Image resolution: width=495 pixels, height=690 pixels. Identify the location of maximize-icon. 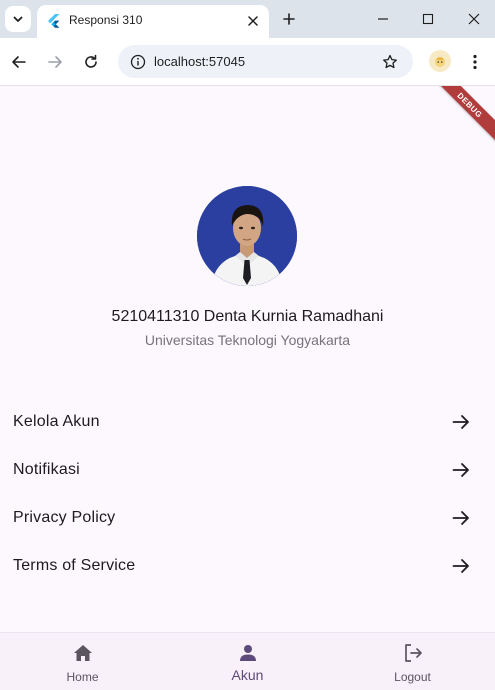
(428, 19).